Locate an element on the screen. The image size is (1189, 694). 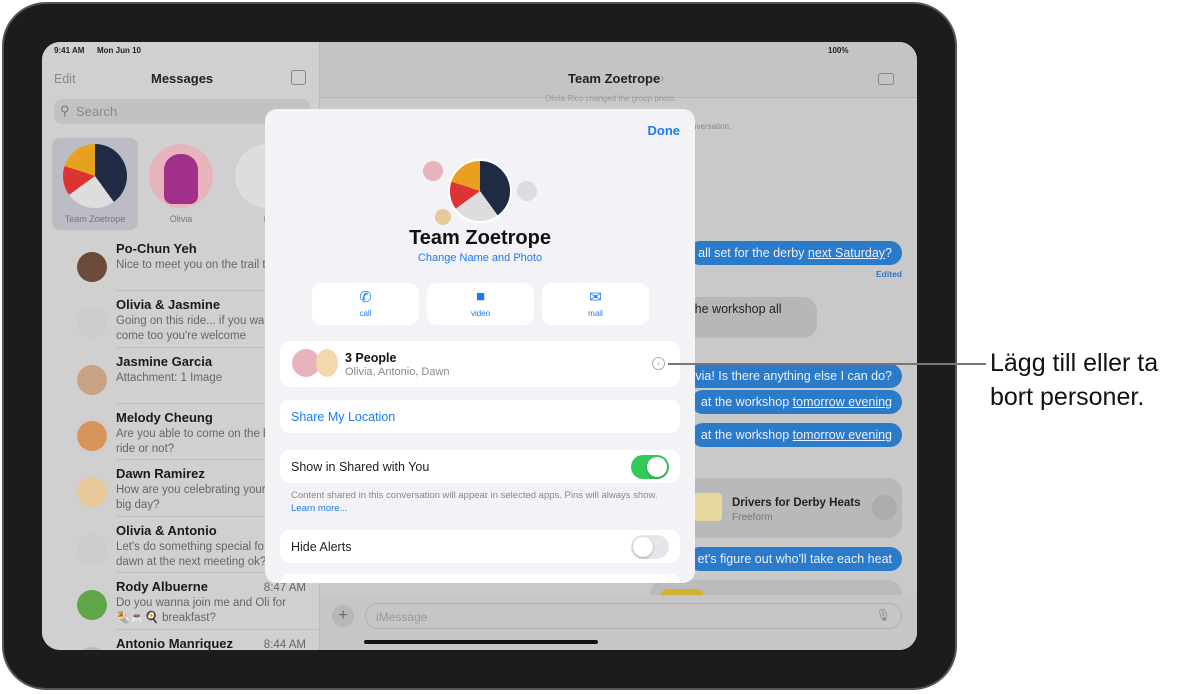
message-preview: ride or not? is located at coordinates (145, 449).